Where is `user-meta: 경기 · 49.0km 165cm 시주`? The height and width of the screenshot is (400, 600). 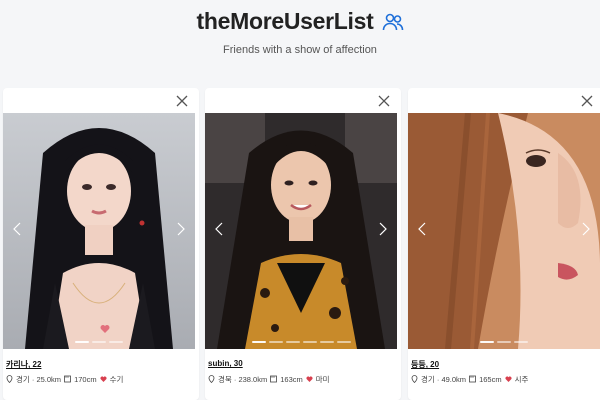 user-meta: 경기 · 49.0km 165cm 시주 is located at coordinates (469, 379).